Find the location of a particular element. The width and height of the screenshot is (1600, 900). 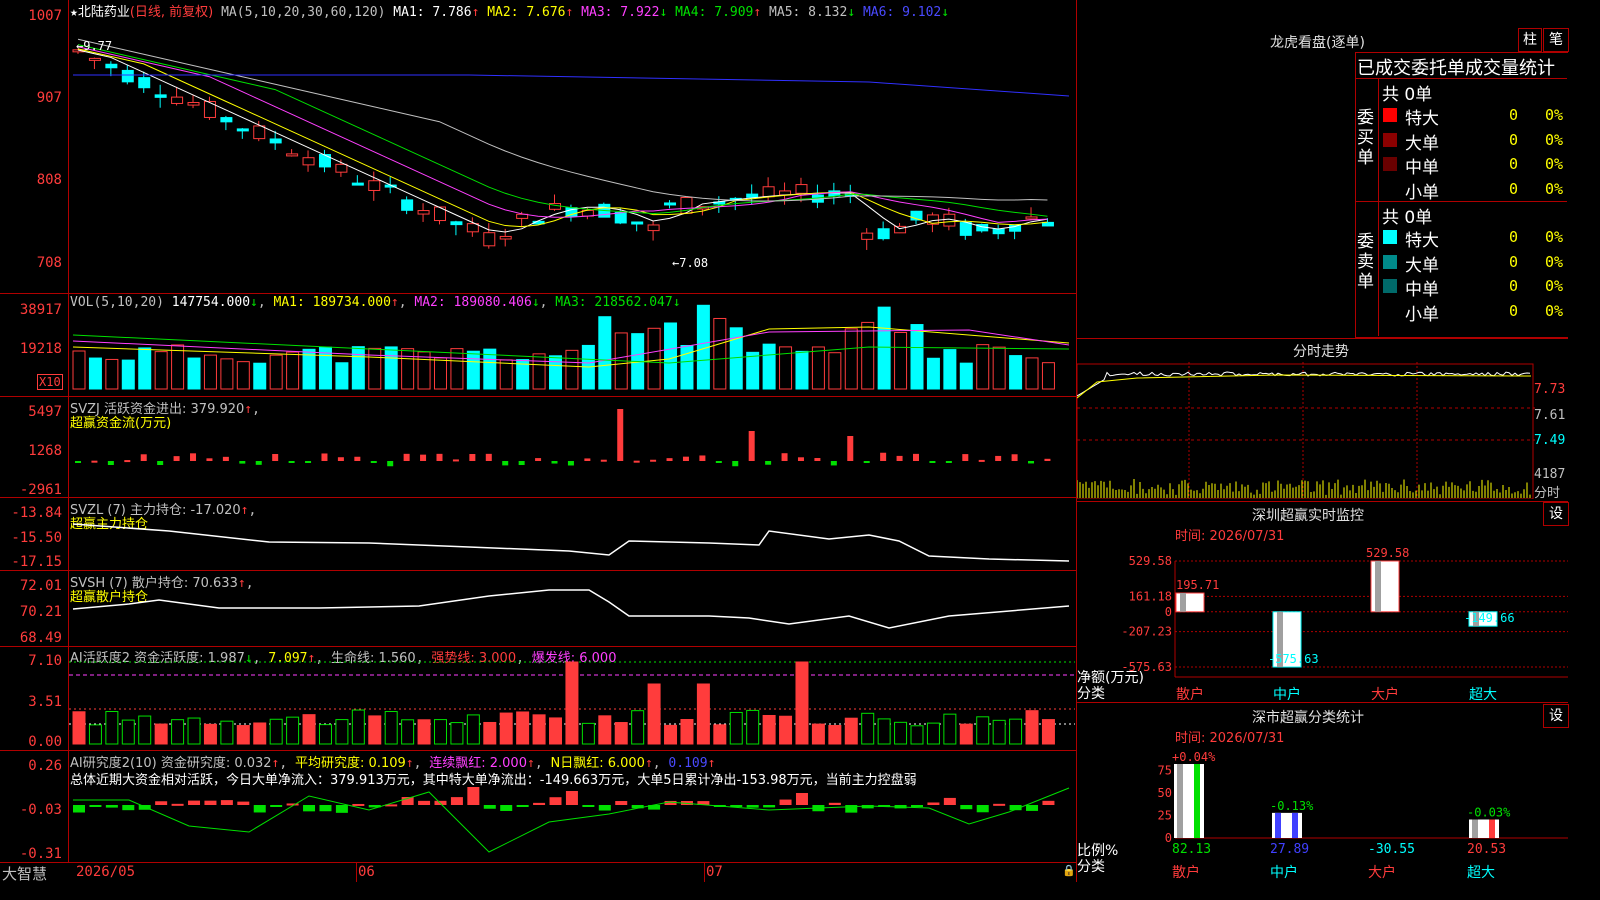

svzj-chart is located at coordinates (572, 447).